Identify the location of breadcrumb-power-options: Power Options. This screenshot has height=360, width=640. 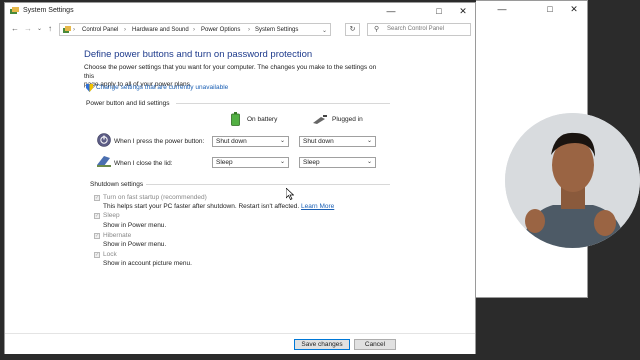
(220, 30).